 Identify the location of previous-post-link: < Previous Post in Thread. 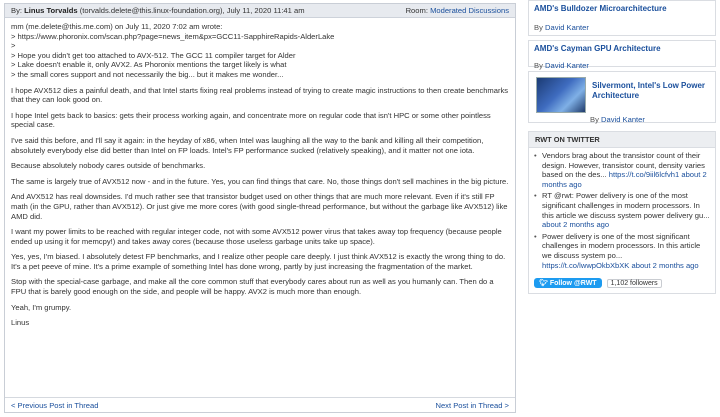
(54, 405).